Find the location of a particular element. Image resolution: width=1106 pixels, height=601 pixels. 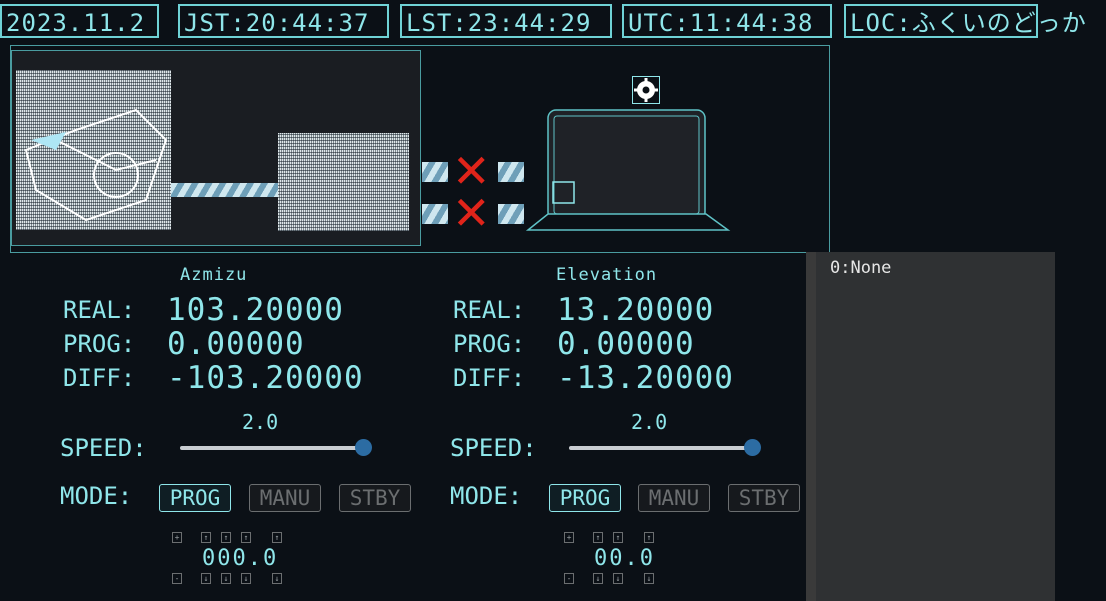

elevation-sign-plus-button: + is located at coordinates (569, 537).